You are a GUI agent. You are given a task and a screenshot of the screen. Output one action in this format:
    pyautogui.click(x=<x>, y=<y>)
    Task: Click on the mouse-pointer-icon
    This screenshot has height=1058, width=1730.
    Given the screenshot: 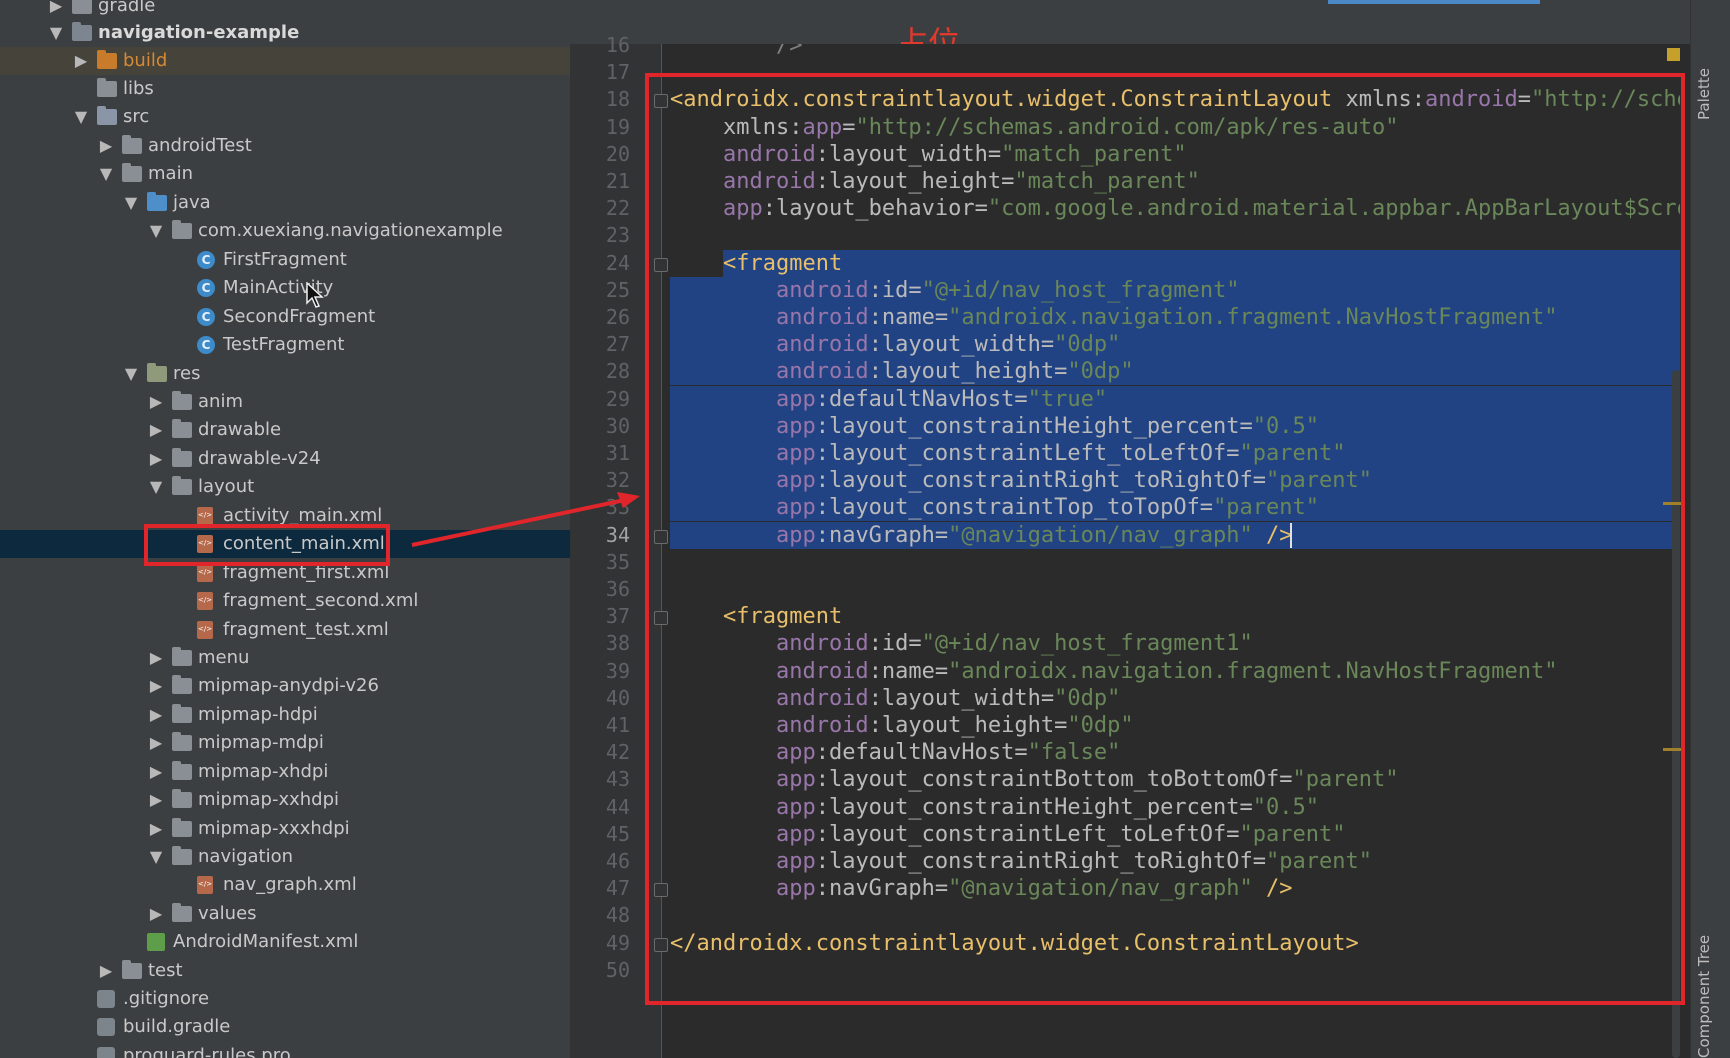 What is the action you would take?
    pyautogui.click(x=315, y=295)
    